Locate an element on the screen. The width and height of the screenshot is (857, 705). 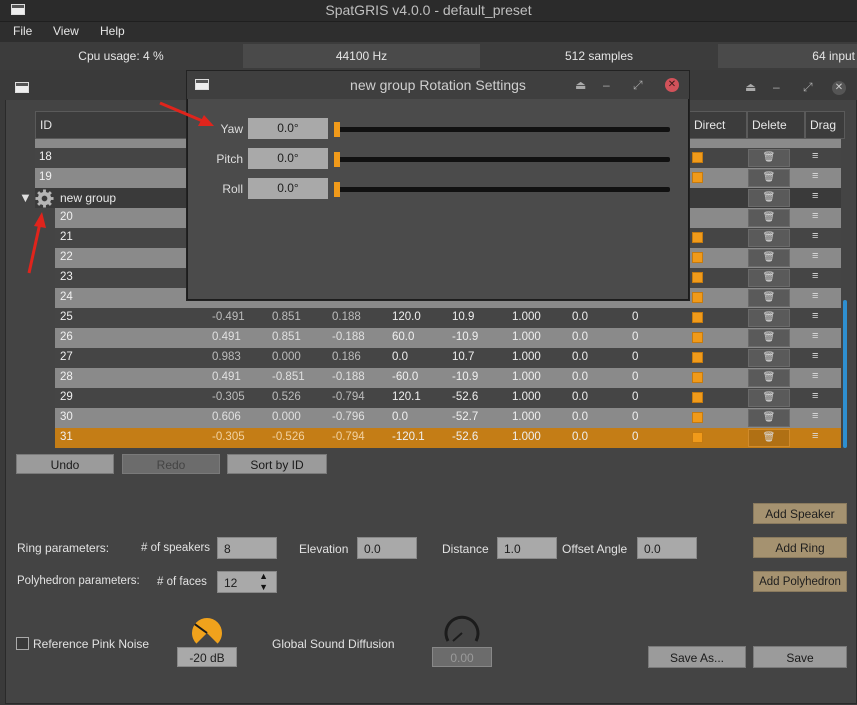
table-scrollbar is located at coordinates (845, 374).